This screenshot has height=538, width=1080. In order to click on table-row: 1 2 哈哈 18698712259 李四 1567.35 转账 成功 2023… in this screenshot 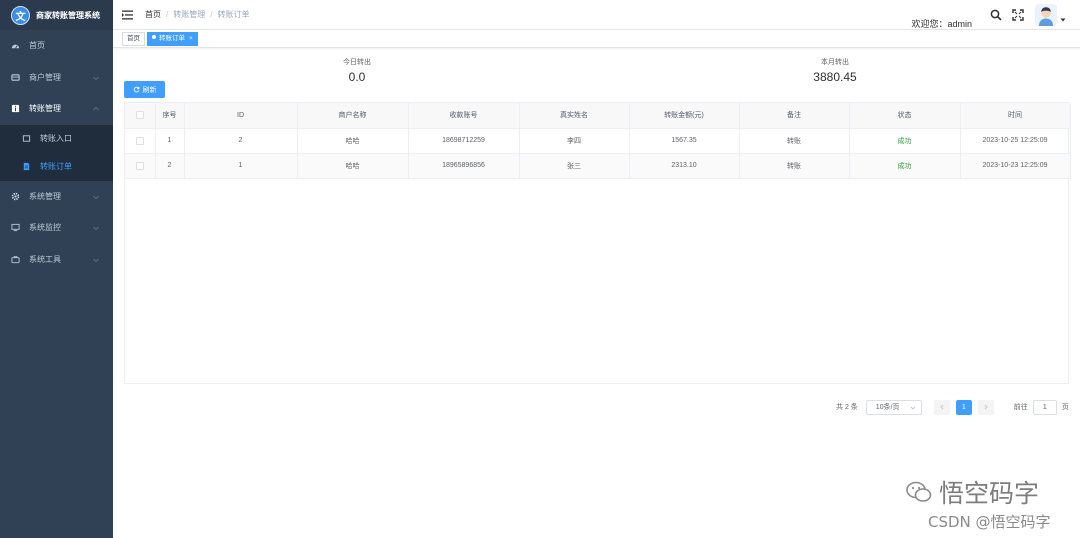, I will do `click(598, 141)`.